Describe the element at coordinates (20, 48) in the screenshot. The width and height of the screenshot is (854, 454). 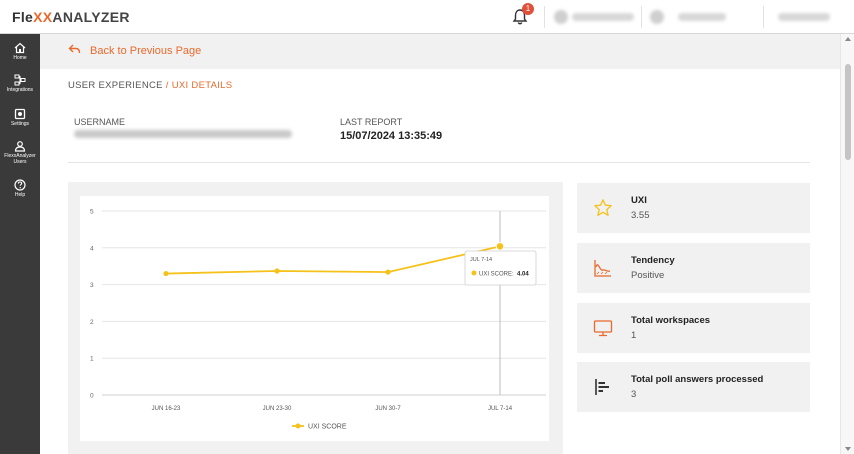
I see `home-icon` at that location.